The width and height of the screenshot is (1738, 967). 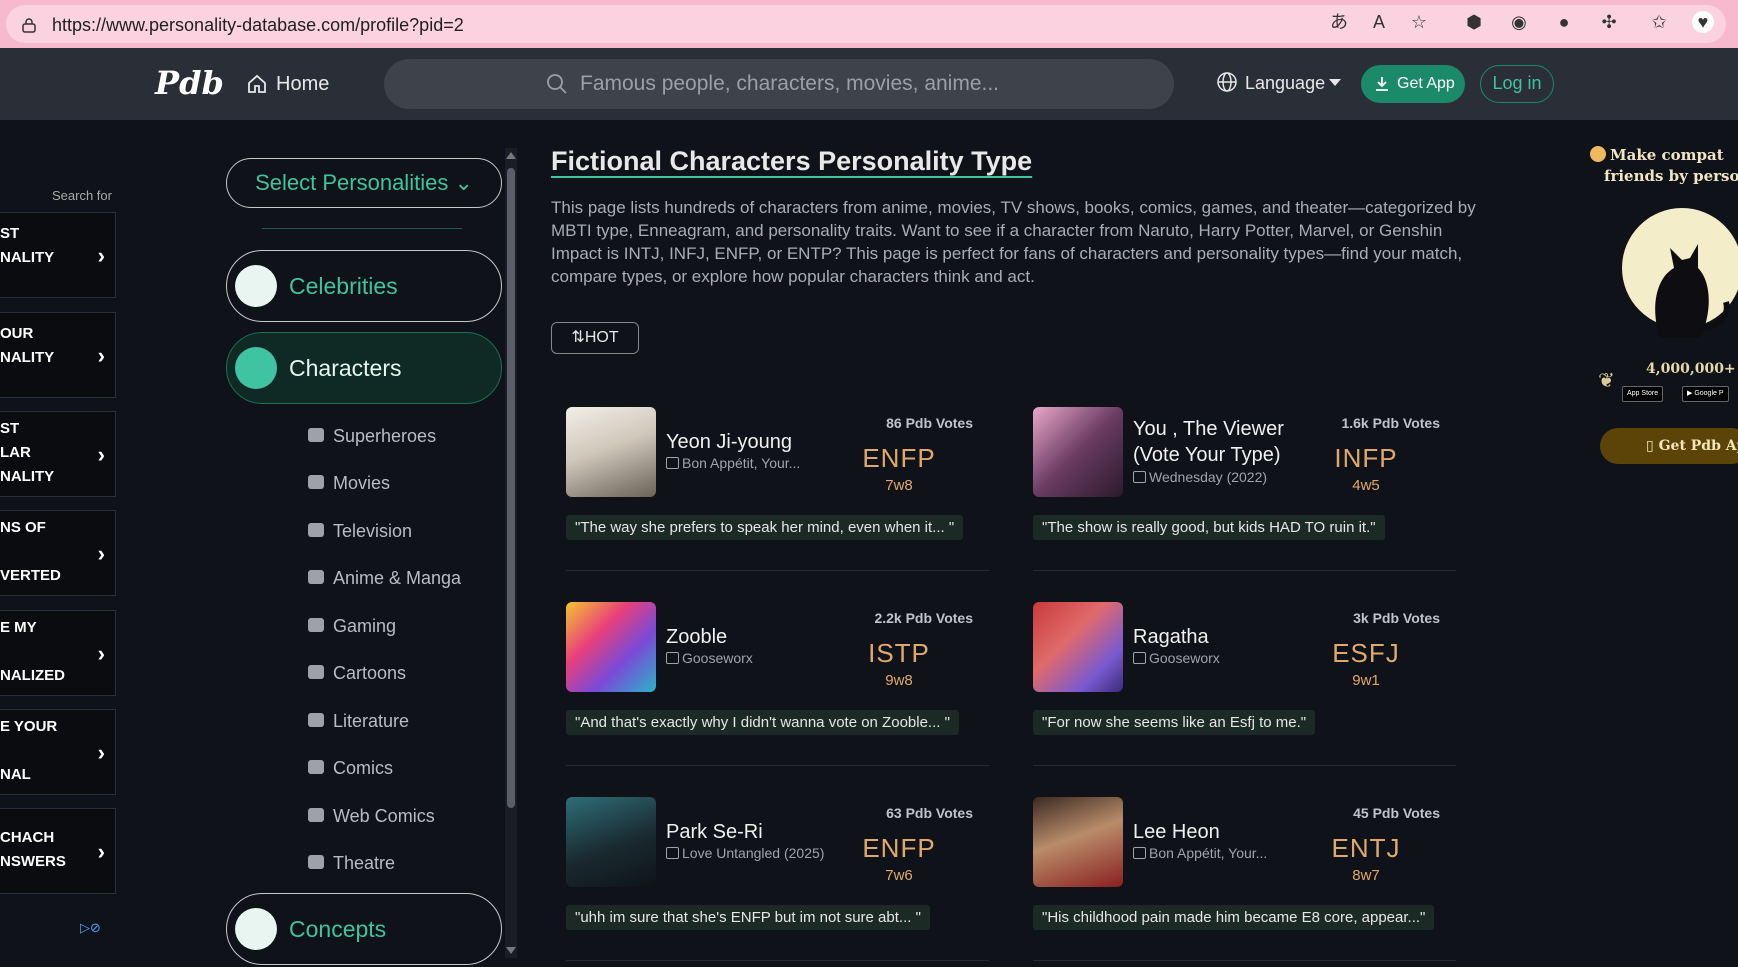 I want to click on sort-button: ⇅HOT, so click(x=595, y=338).